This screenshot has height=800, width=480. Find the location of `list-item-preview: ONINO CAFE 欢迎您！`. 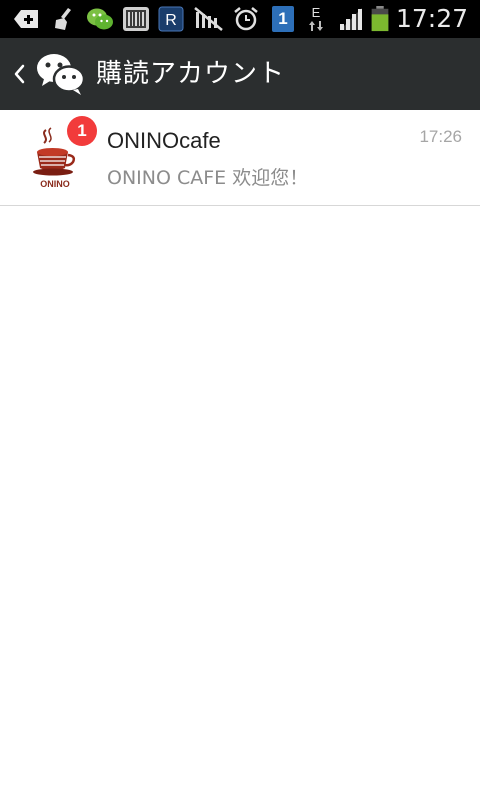

list-item-preview: ONINO CAFE 欢迎您！ is located at coordinates (208, 178).